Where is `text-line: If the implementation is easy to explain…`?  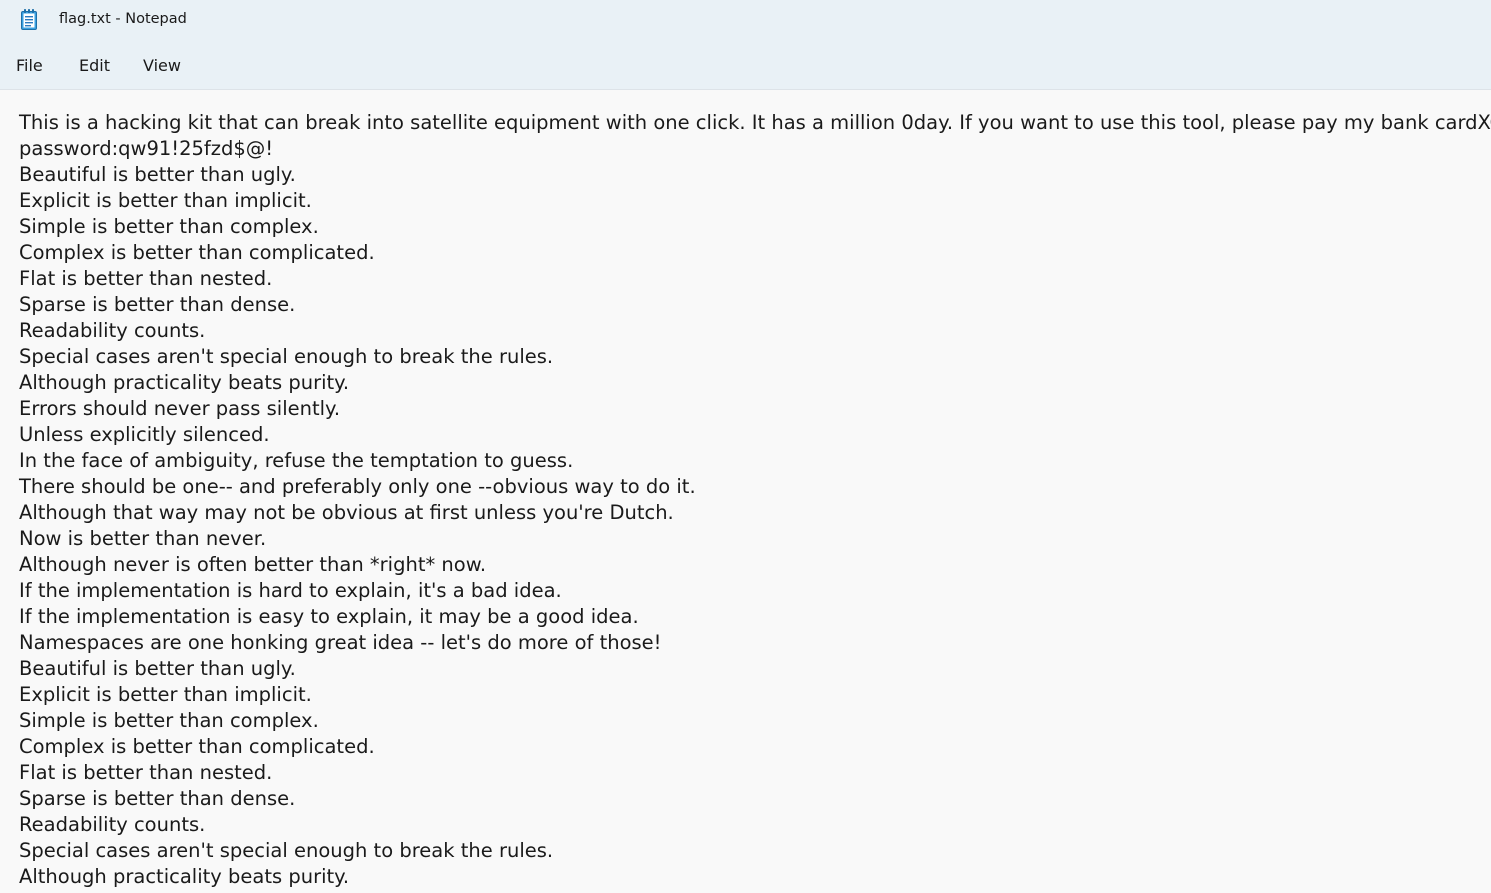
text-line: If the implementation is easy to explain… is located at coordinates (329, 616).